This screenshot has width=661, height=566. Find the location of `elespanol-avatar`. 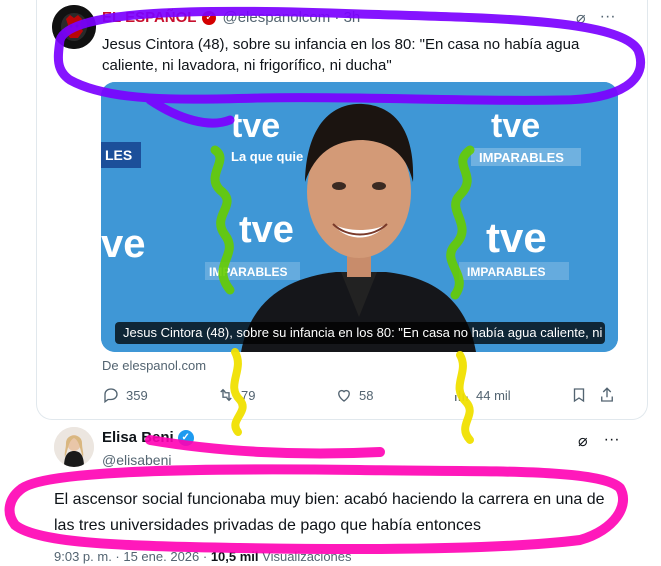

elespanol-avatar is located at coordinates (74, 27).